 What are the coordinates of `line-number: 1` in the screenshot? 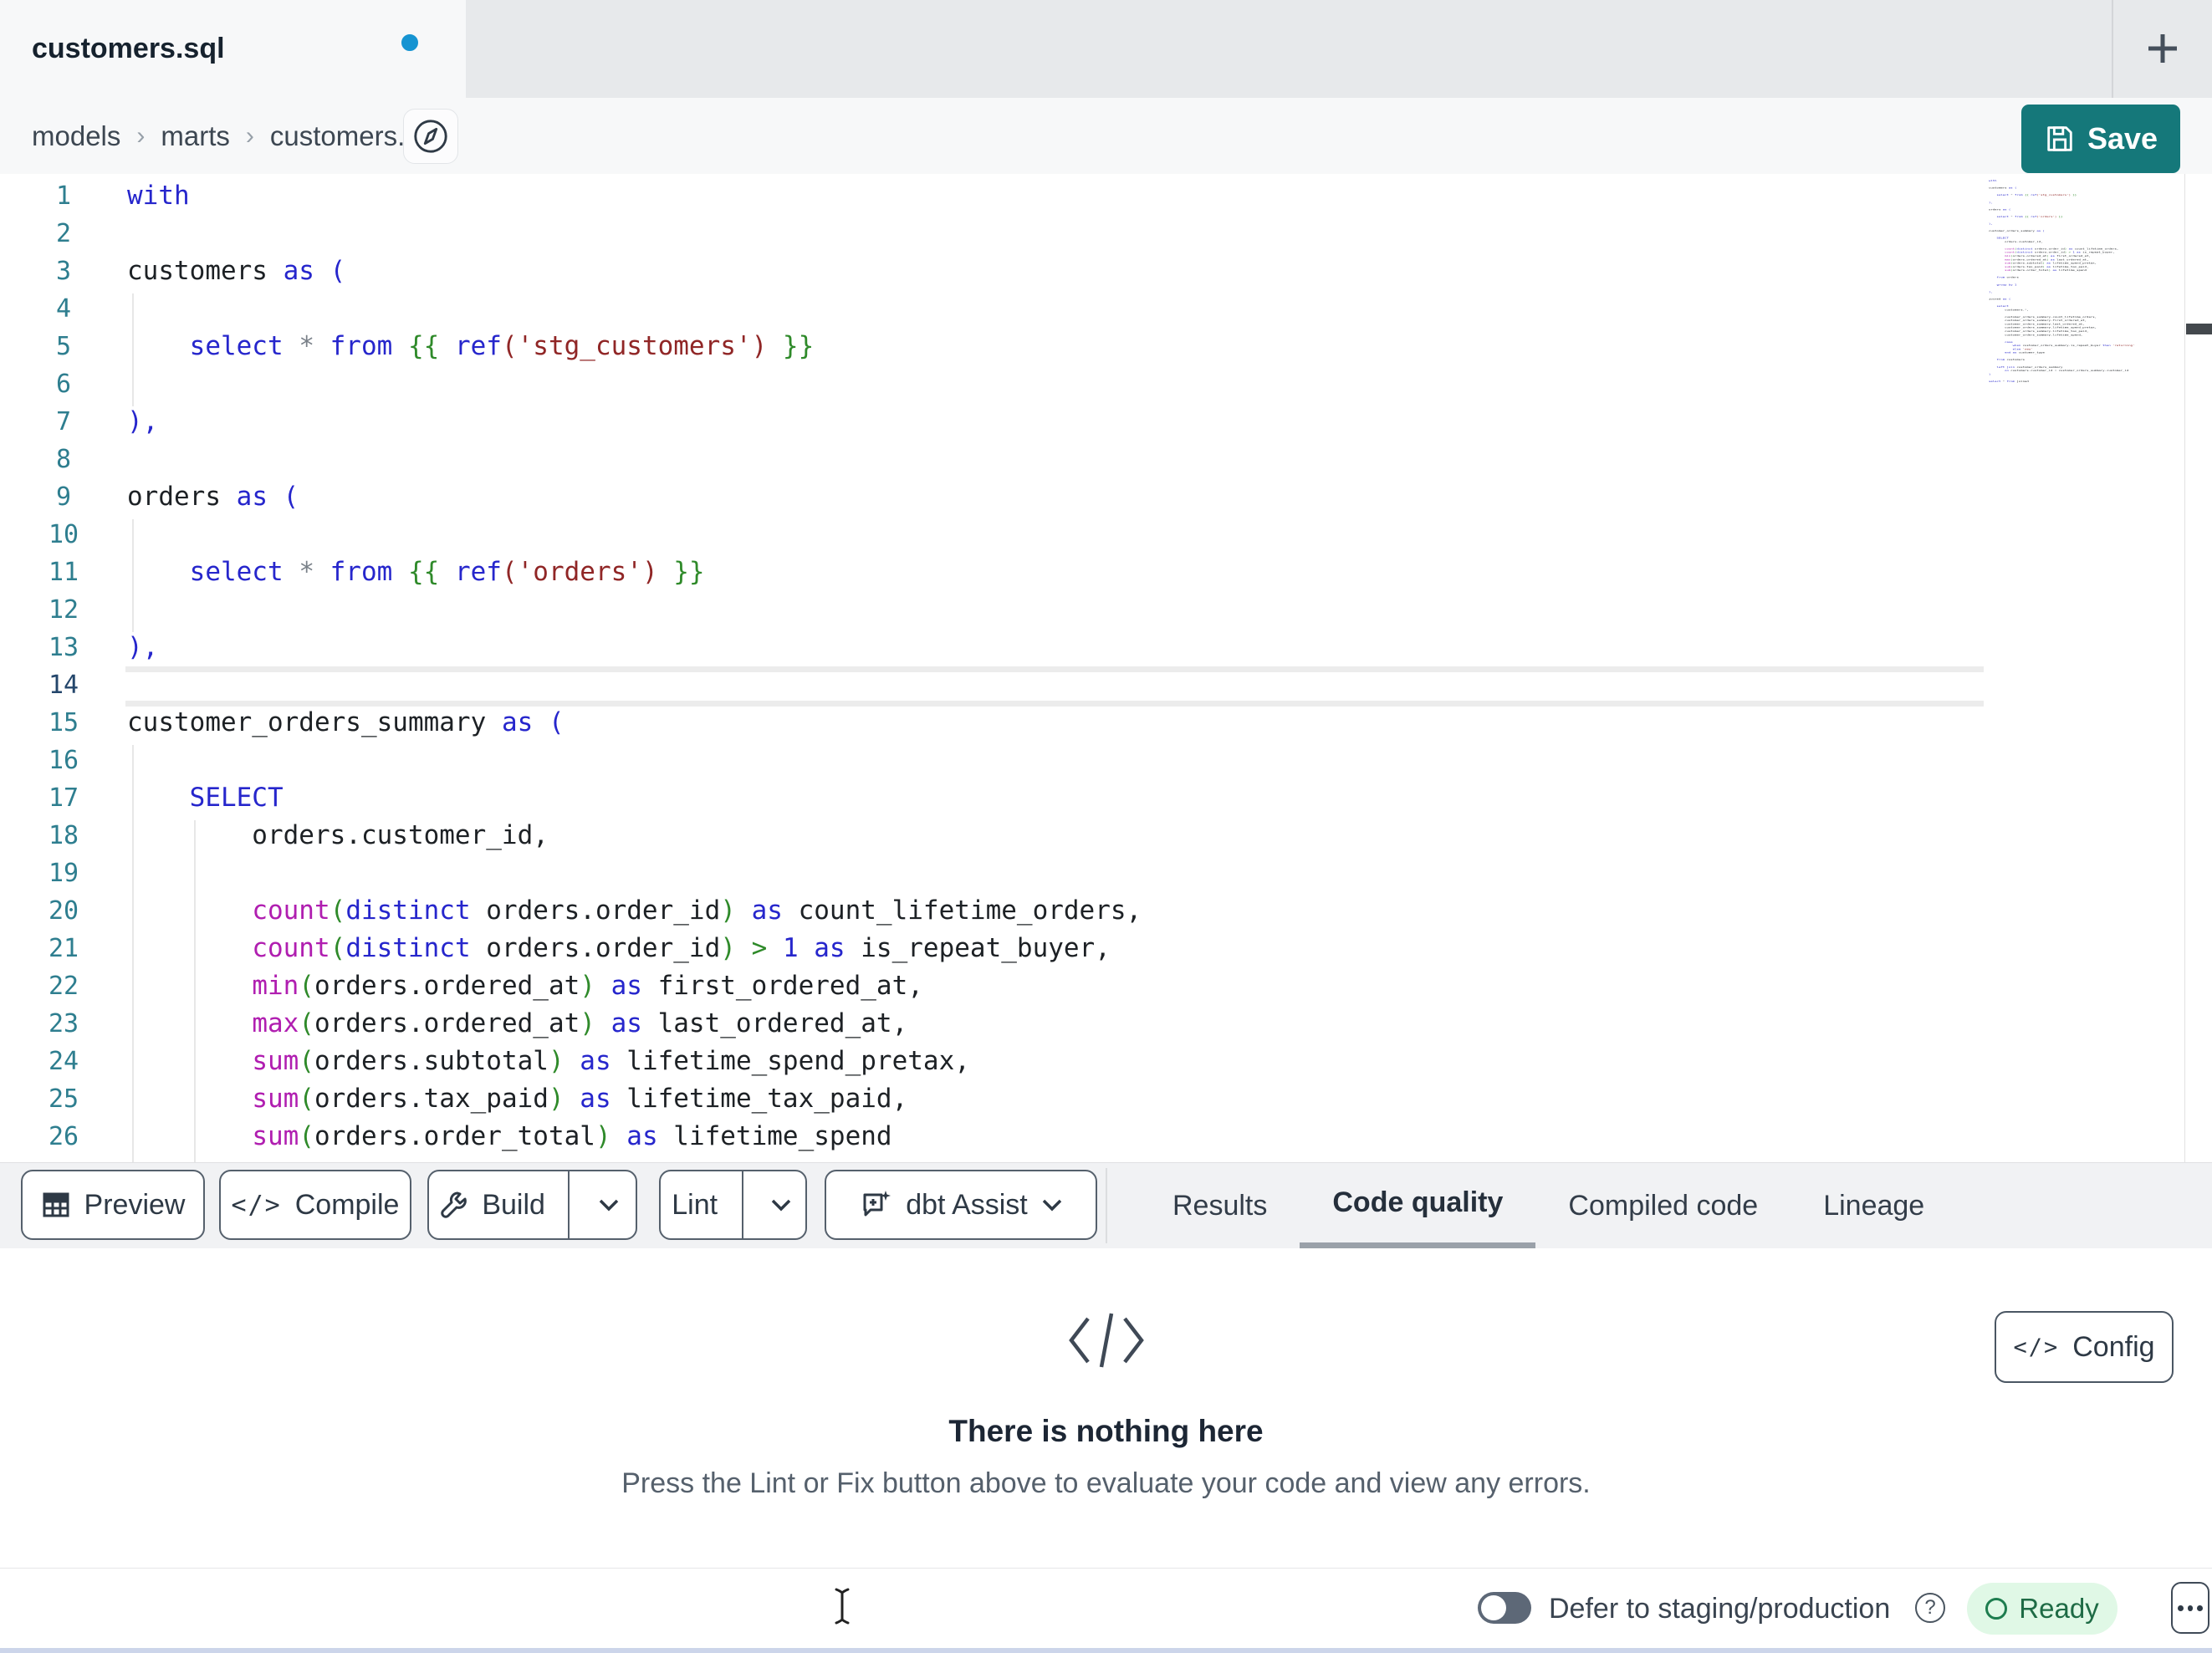 It's located at (63, 196).